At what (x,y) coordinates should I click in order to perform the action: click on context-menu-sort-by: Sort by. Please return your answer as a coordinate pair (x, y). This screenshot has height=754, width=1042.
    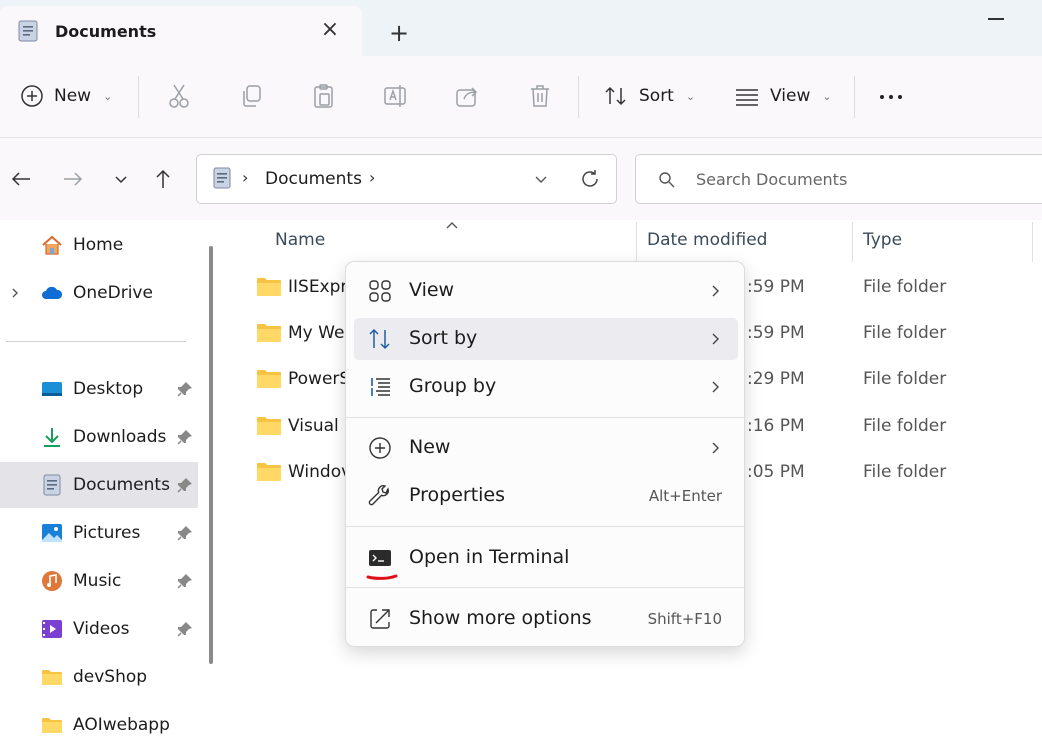
    Looking at the image, I should click on (546, 339).